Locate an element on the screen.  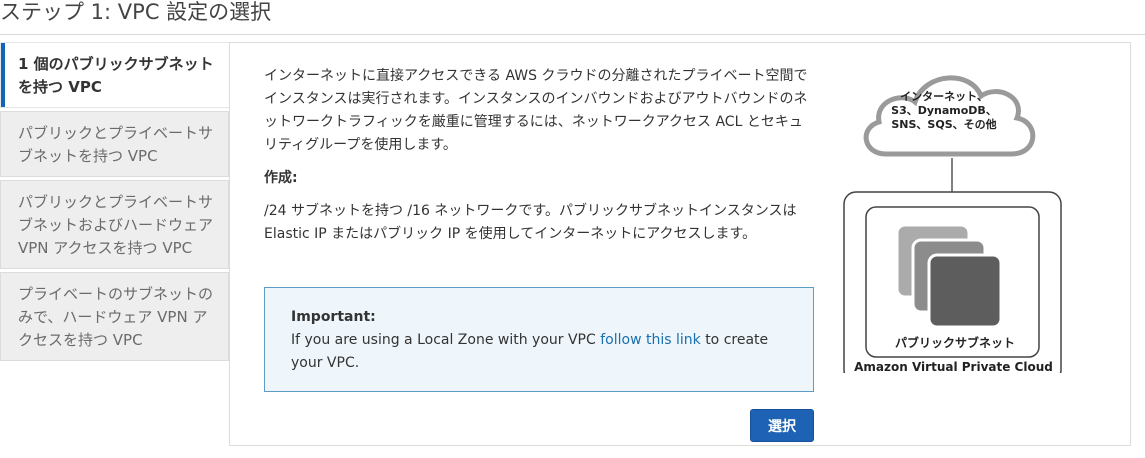
cloud-label-line: インターネット、 is located at coordinates (944, 96).